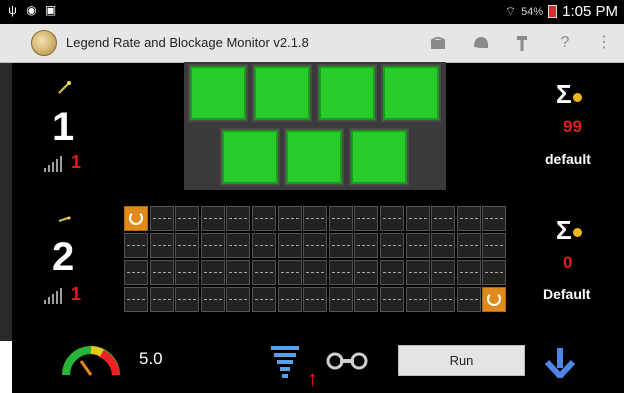 The height and width of the screenshot is (393, 624). What do you see at coordinates (76, 294) in the screenshot?
I see `channel-2-signal-value: 1` at bounding box center [76, 294].